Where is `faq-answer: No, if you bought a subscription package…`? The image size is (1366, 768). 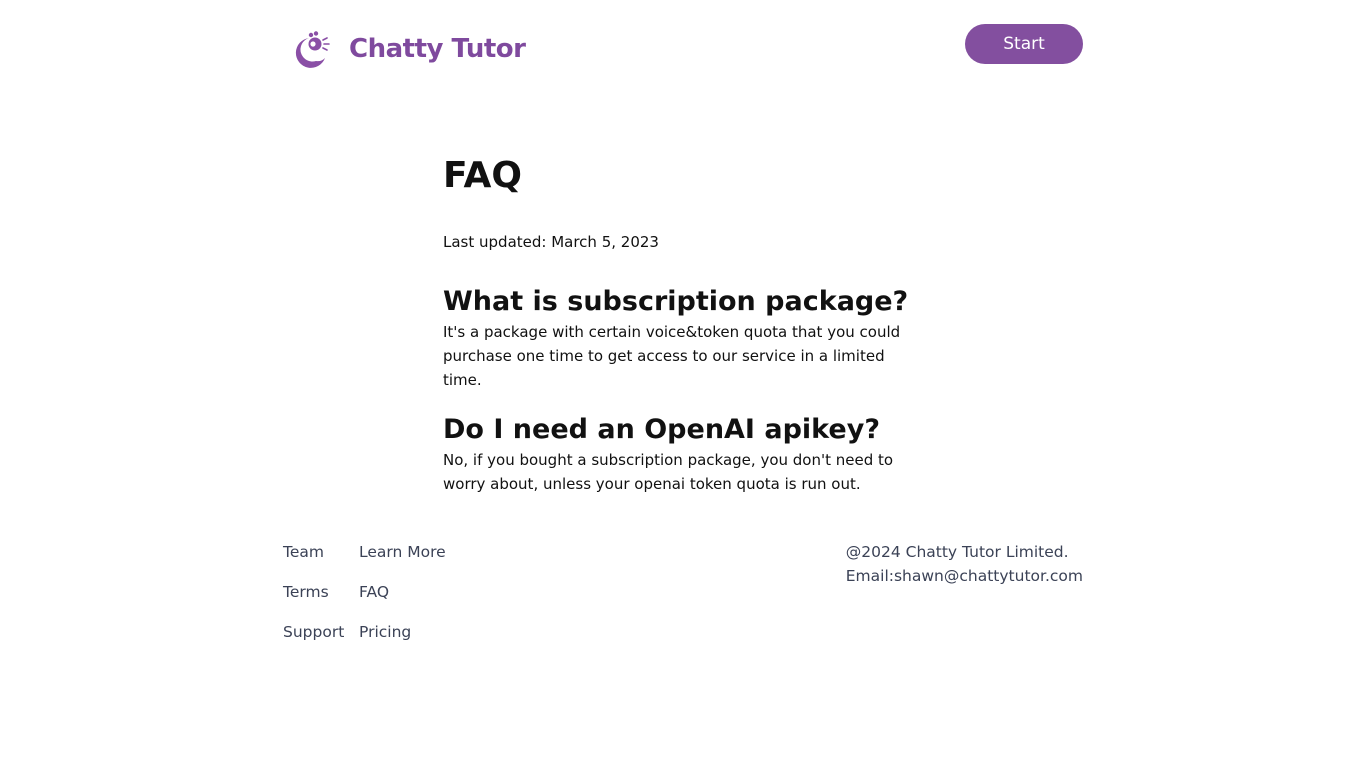
faq-answer: No, if you bought a subscription package… is located at coordinates (668, 472).